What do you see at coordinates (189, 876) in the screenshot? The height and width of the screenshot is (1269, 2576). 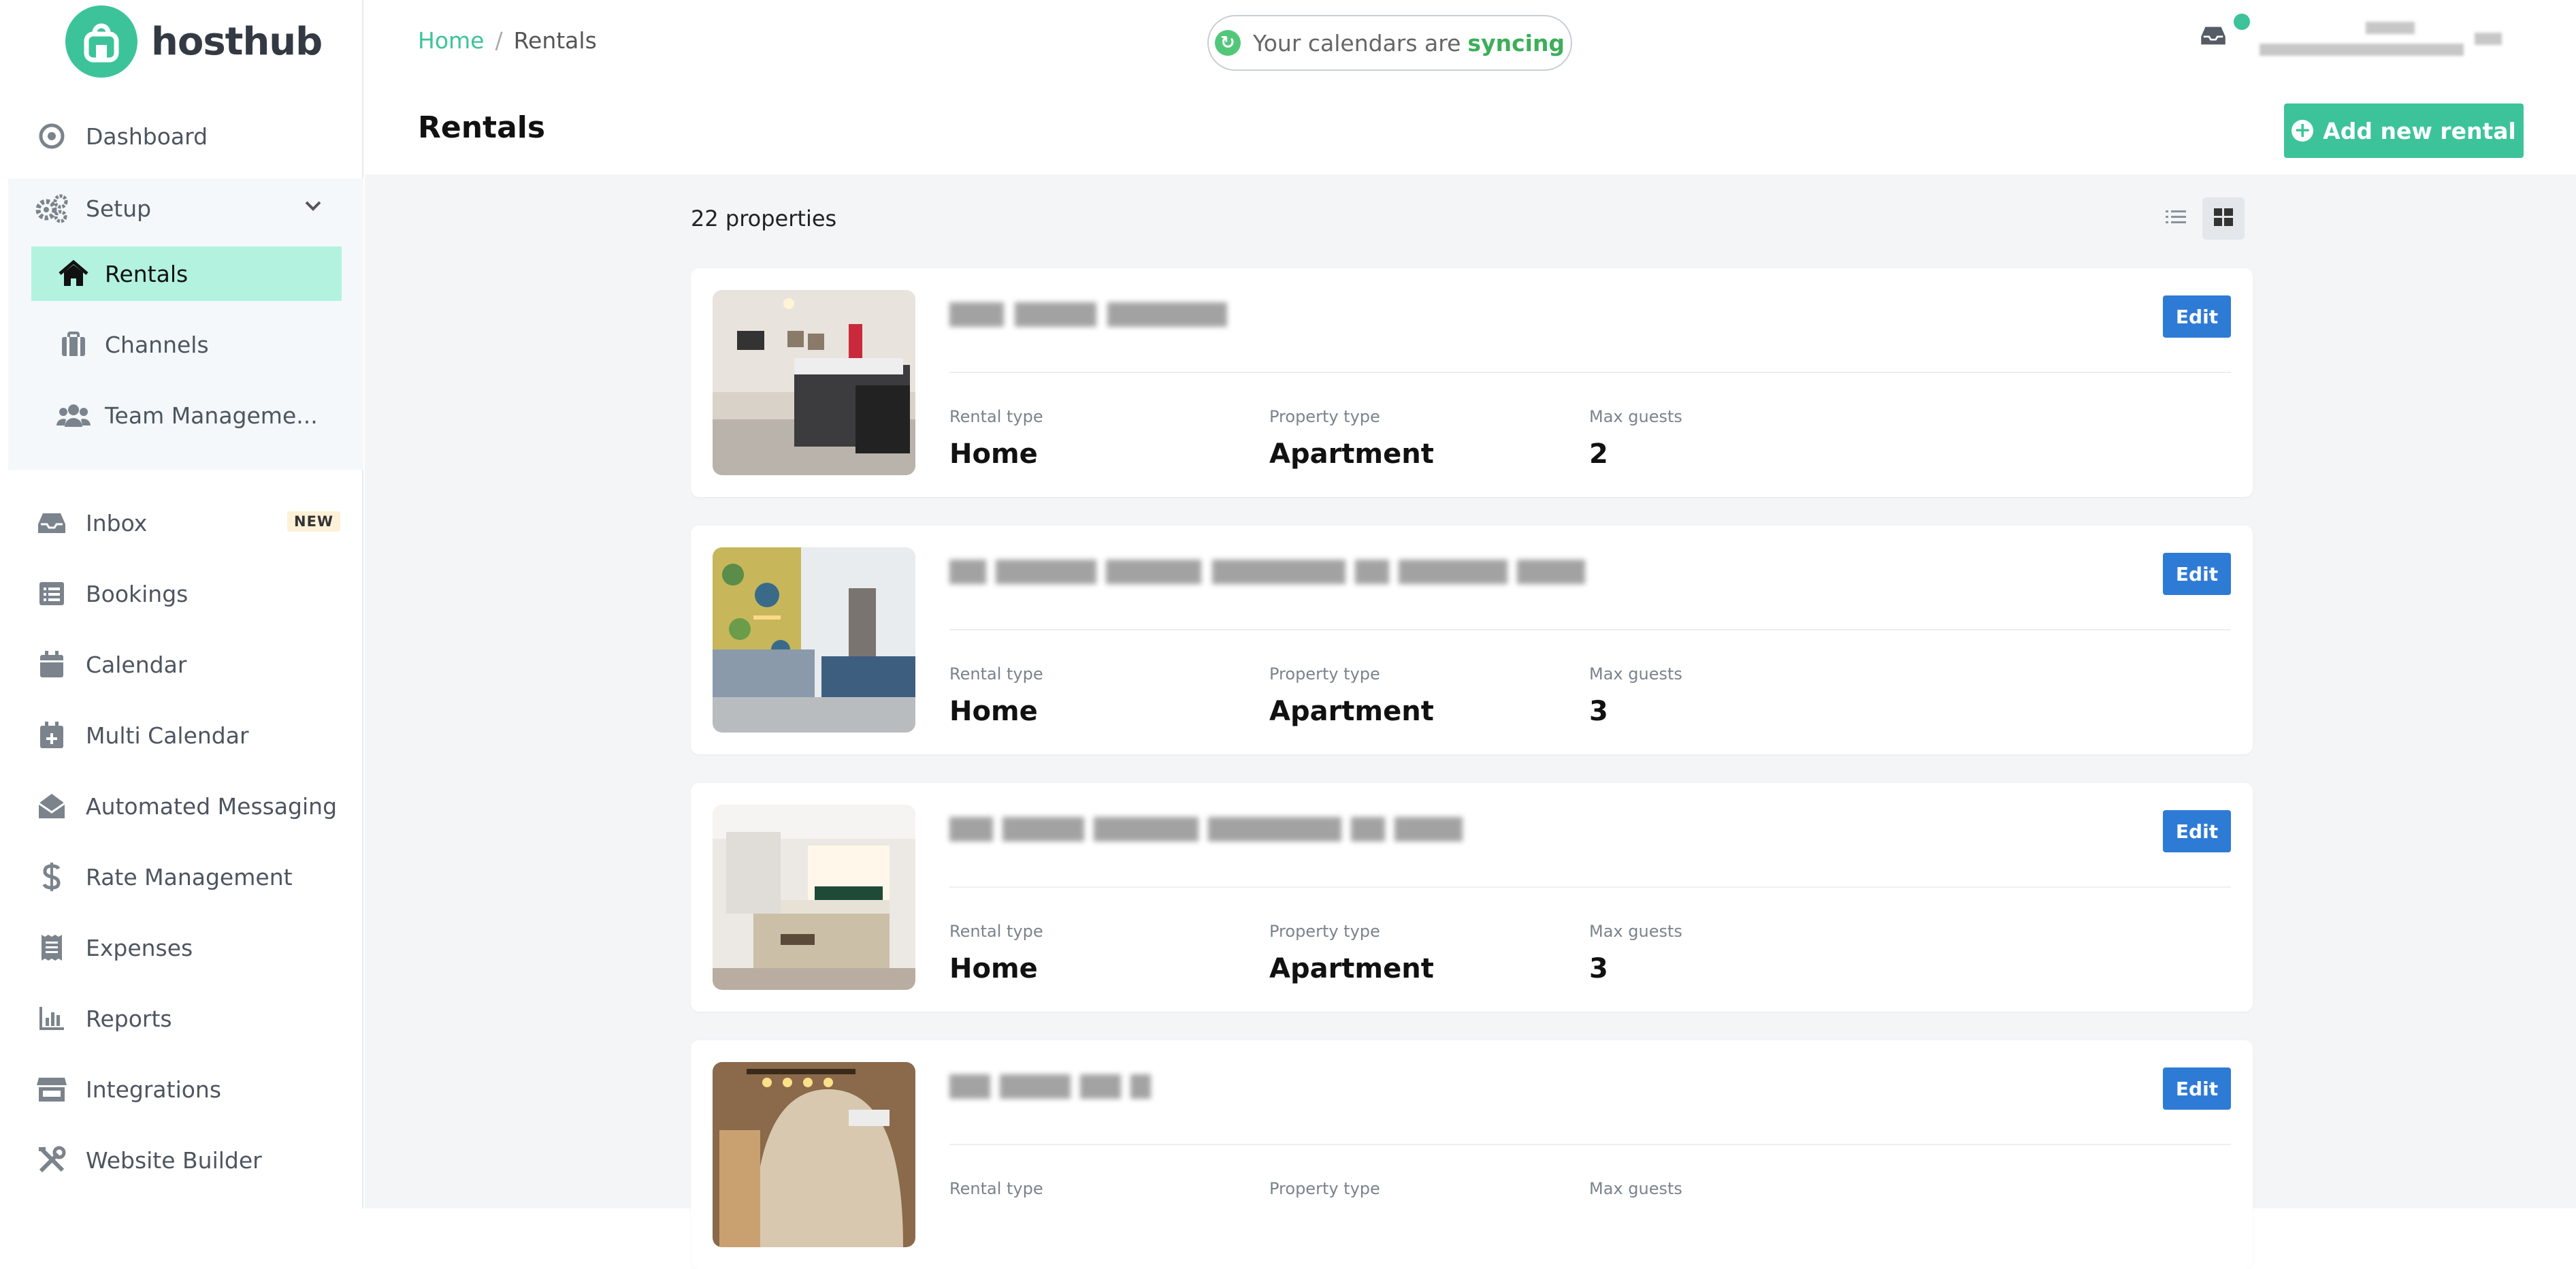 I see `sidebar-item-label: Rate Management` at bounding box center [189, 876].